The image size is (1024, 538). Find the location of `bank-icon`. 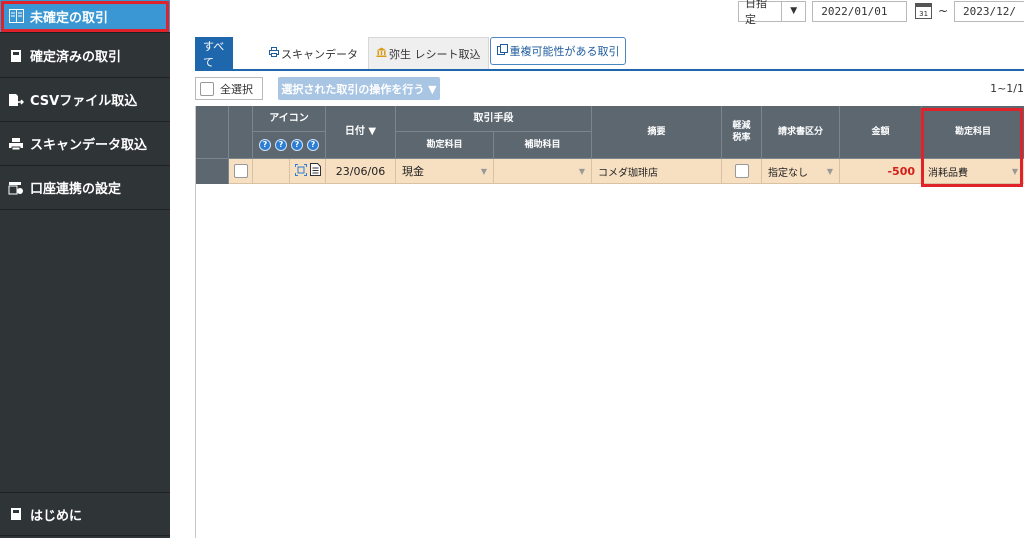

bank-icon is located at coordinates (381, 53).